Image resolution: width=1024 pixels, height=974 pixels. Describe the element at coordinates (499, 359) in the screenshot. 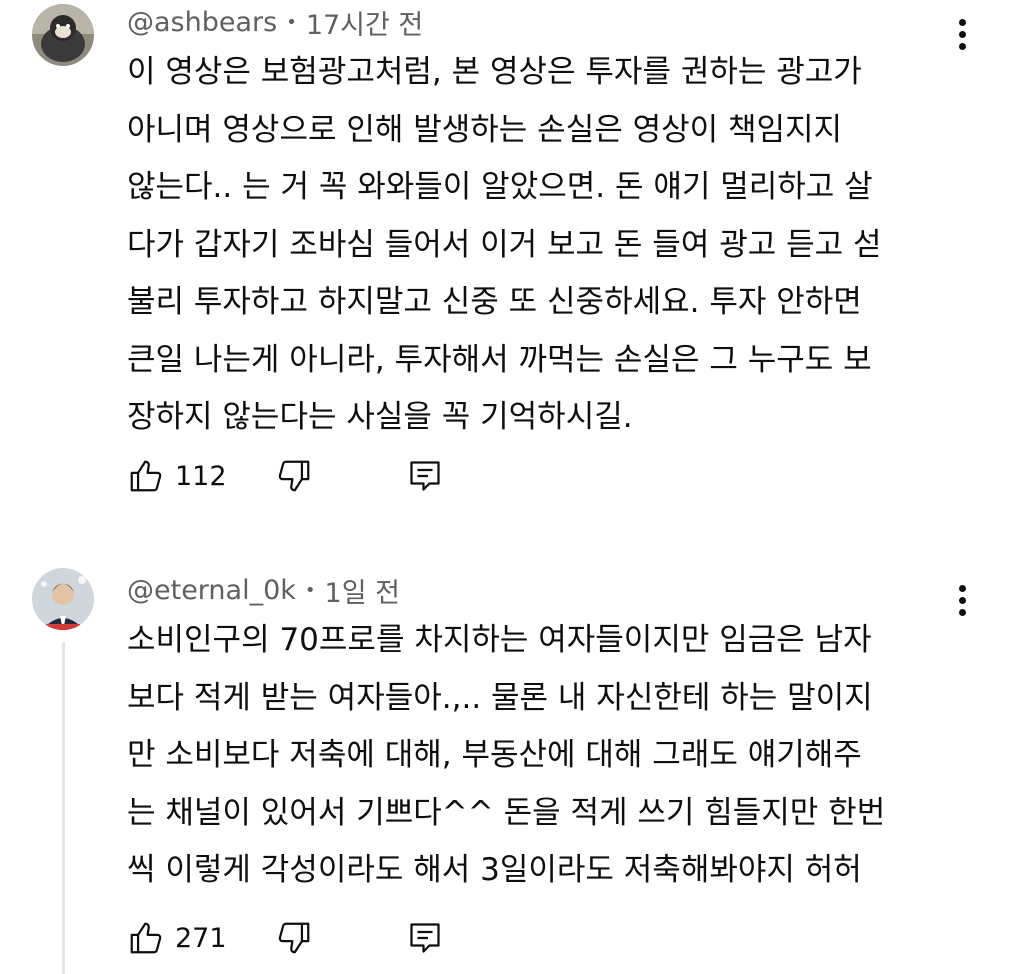

I see `comment-line: 큰일 나는게 아니라, 투자해서 까먹는 손실은 그 누구도 보` at that location.